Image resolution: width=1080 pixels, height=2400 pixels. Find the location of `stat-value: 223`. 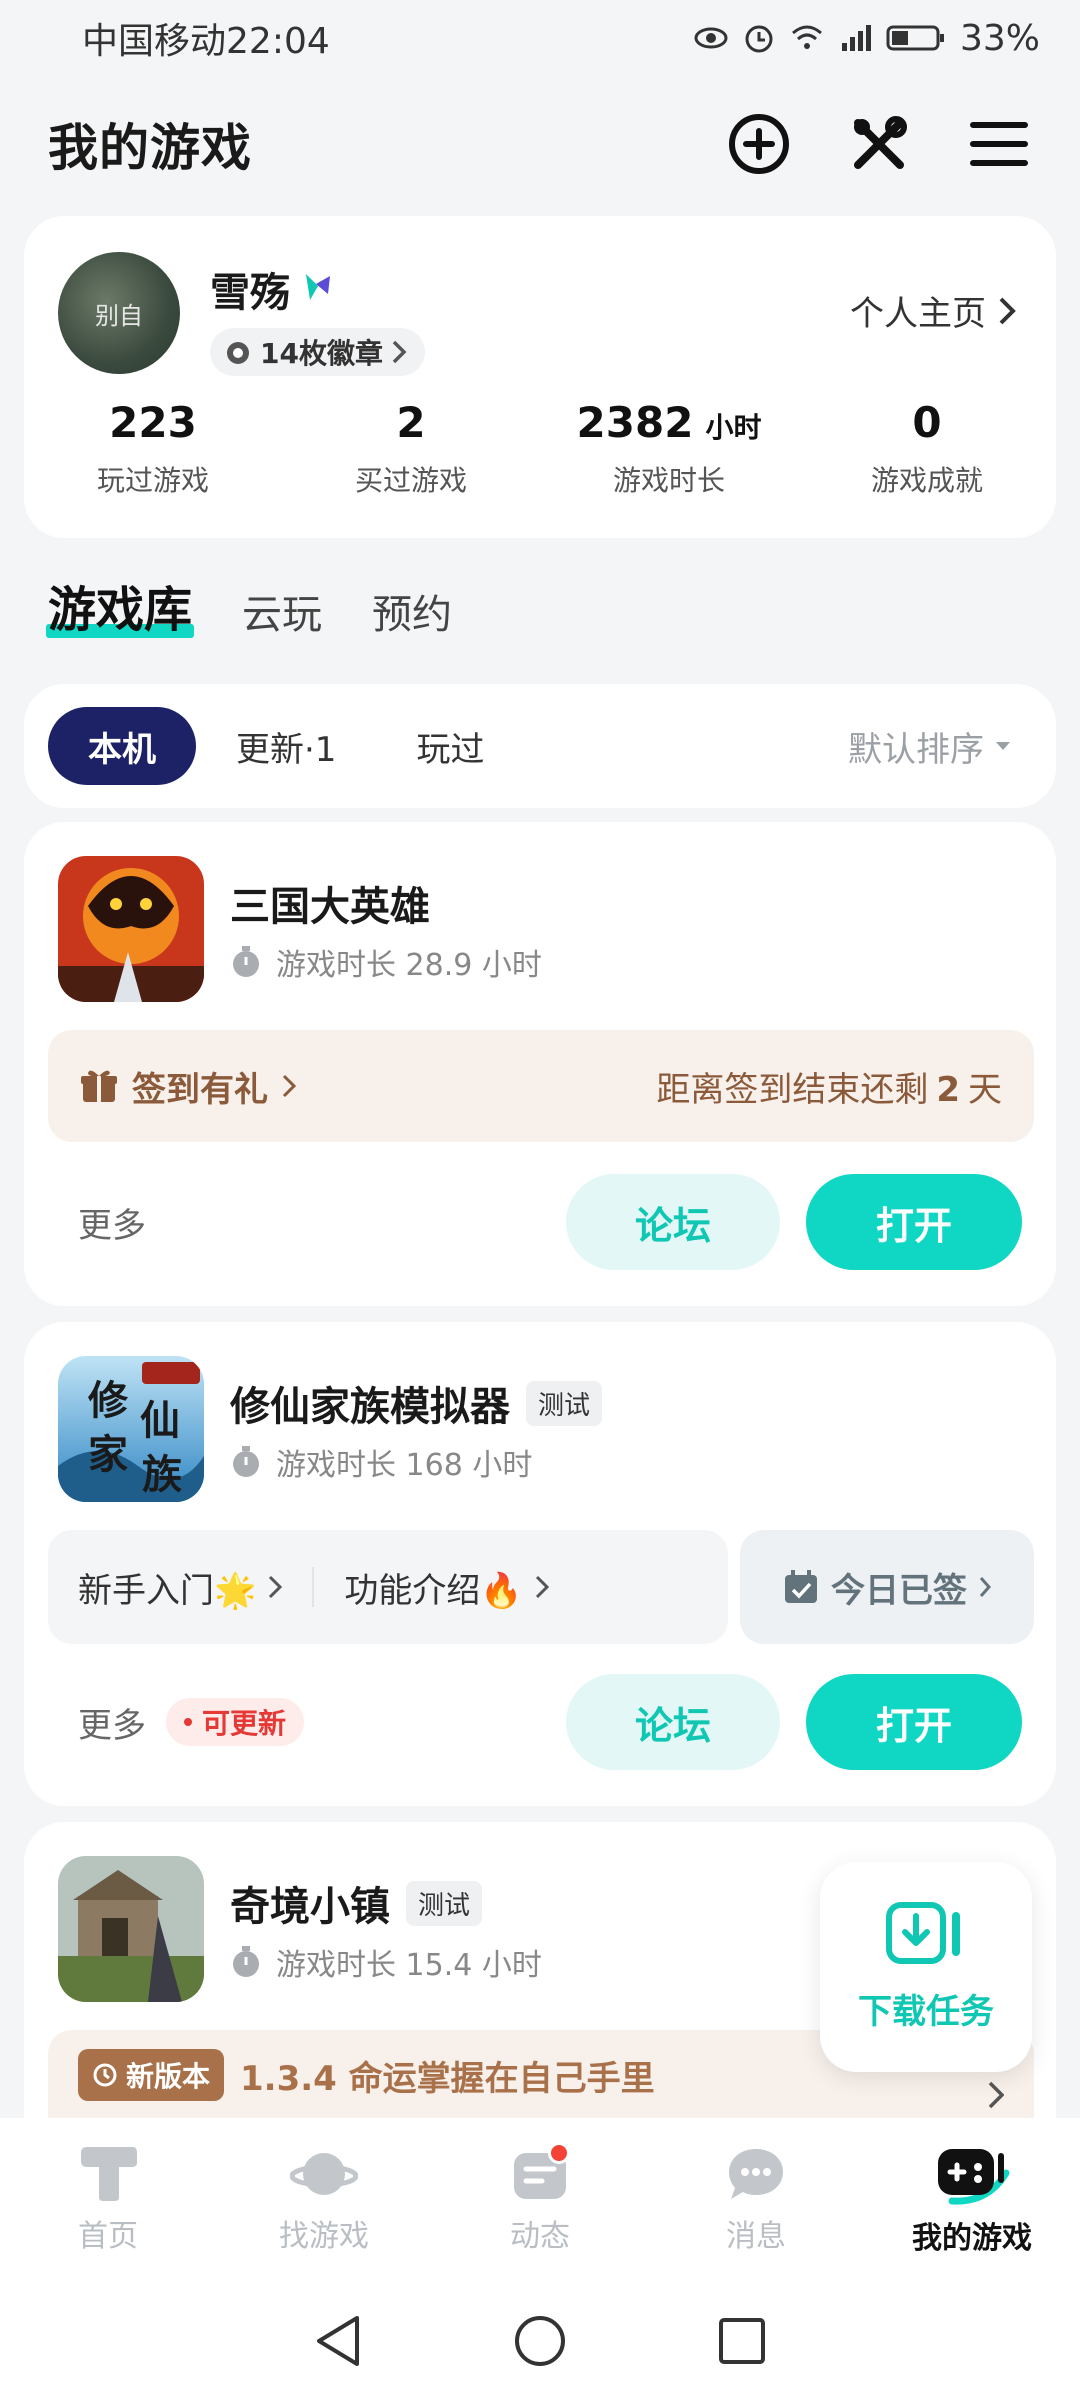

stat-value: 223 is located at coordinates (153, 422).